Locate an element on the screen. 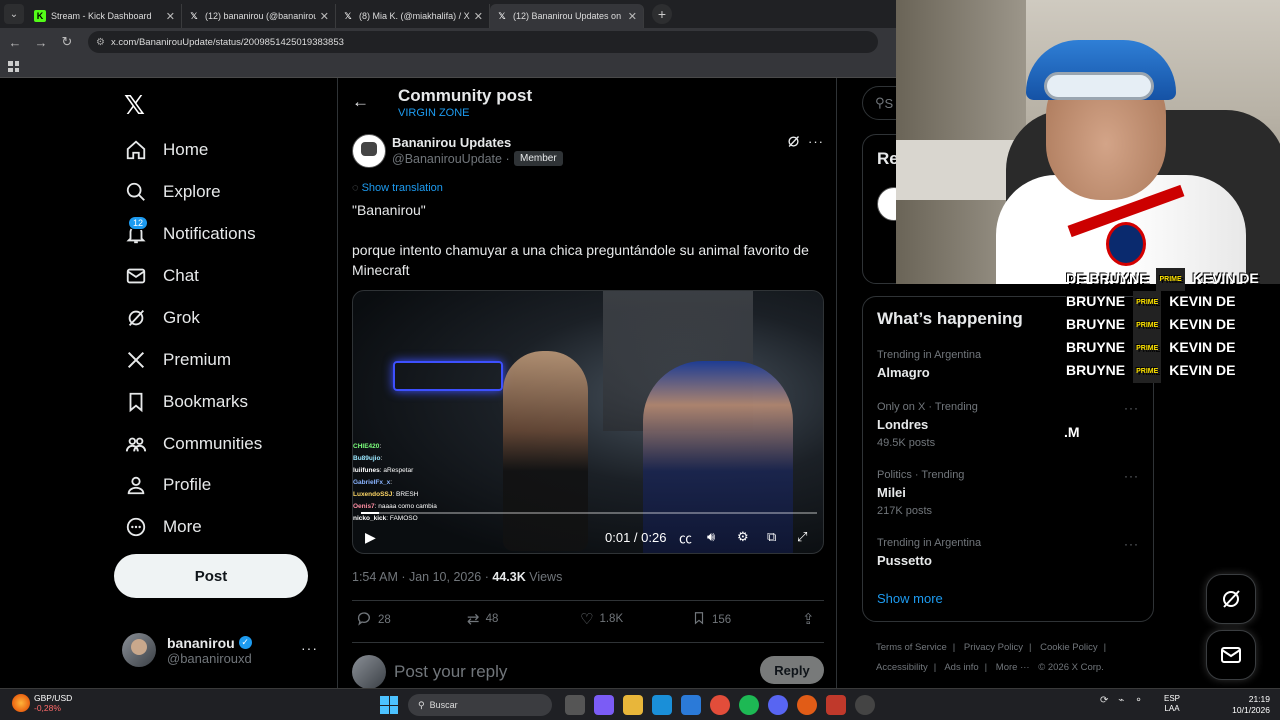  nav-explore: Explore is located at coordinates (172, 192).